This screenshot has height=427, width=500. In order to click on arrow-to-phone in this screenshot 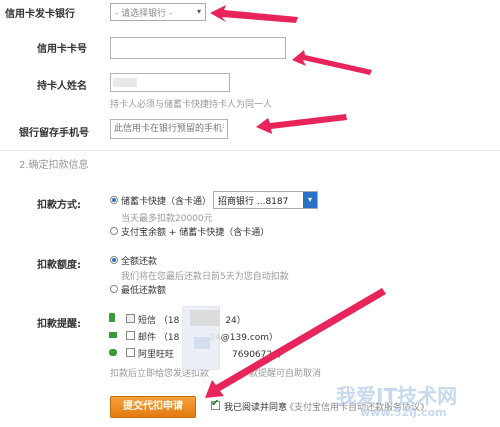, I will do `click(301, 124)`.